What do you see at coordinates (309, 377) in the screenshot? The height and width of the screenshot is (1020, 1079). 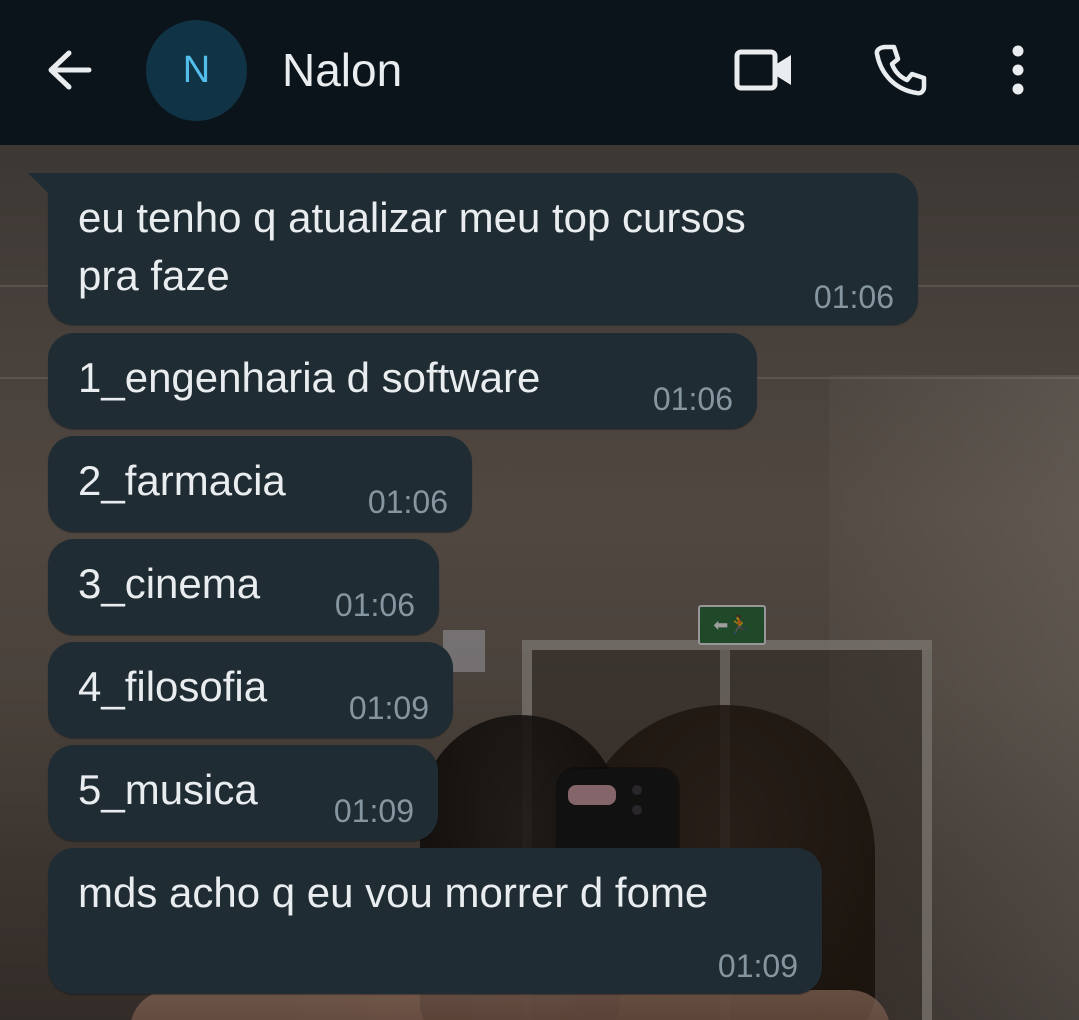 I see `message-text: 1_engenharia d software` at bounding box center [309, 377].